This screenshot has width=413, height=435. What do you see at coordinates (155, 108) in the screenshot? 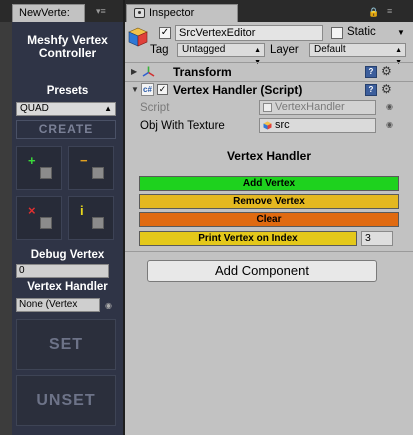
I see `script-label: Script` at bounding box center [155, 108].